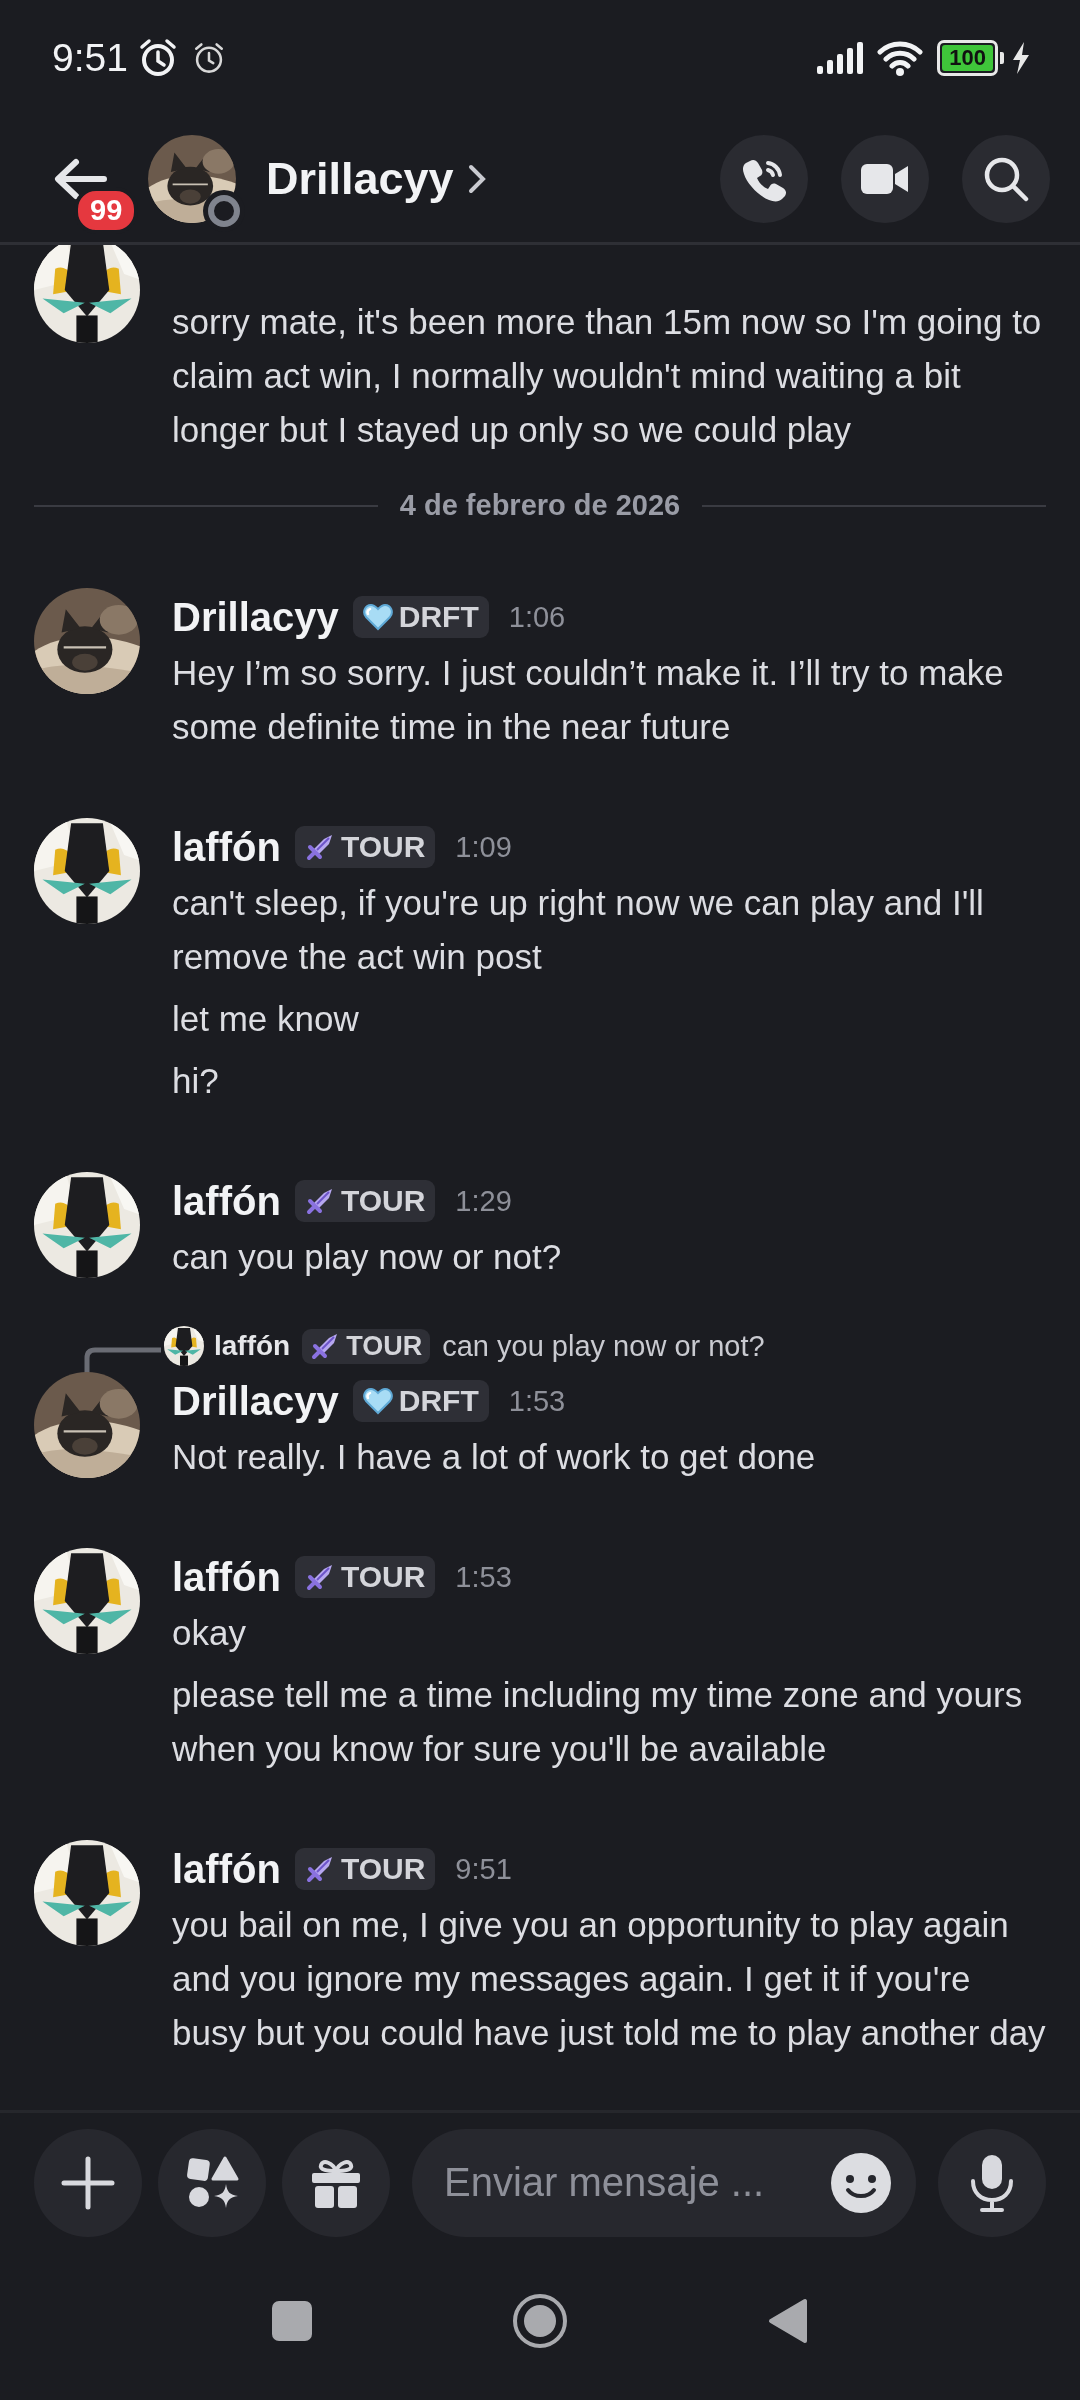 The width and height of the screenshot is (1080, 2400). What do you see at coordinates (367, 1257) in the screenshot?
I see `message-text: can you play now or not?` at bounding box center [367, 1257].